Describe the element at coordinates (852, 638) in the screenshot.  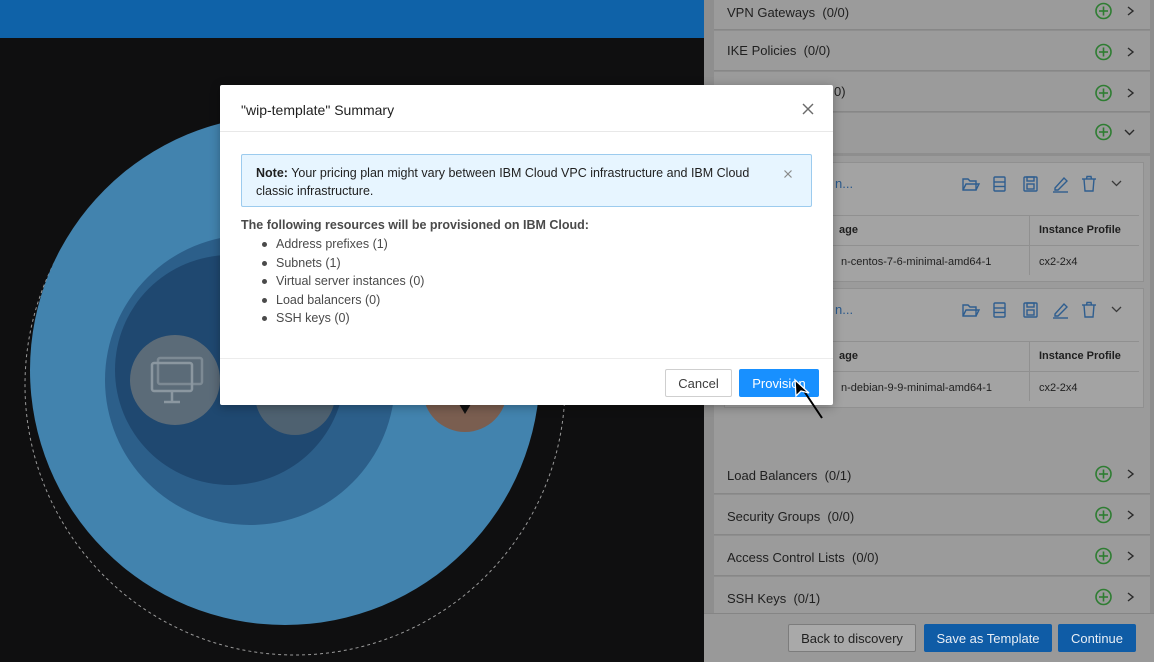
I see `back-to-discovery-button: Back to discovery` at that location.